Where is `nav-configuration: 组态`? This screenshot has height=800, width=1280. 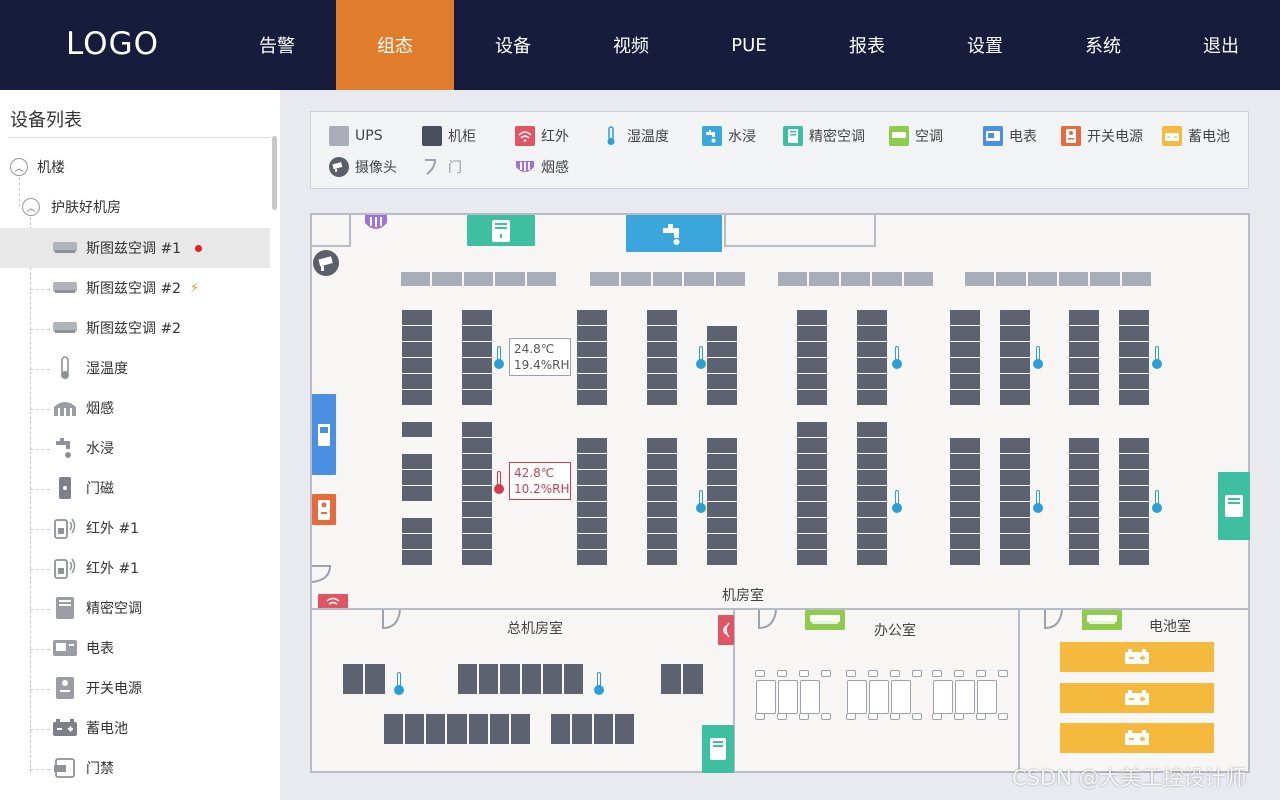 nav-configuration: 组态 is located at coordinates (395, 45).